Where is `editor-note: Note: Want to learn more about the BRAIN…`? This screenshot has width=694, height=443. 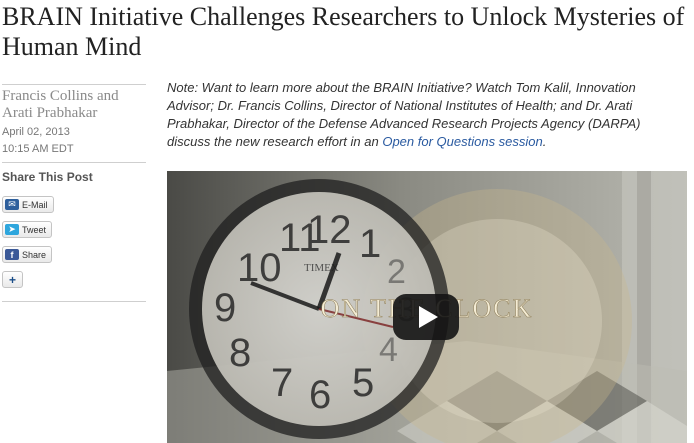 editor-note: Note: Want to learn more about the BRAIN… is located at coordinates (423, 115).